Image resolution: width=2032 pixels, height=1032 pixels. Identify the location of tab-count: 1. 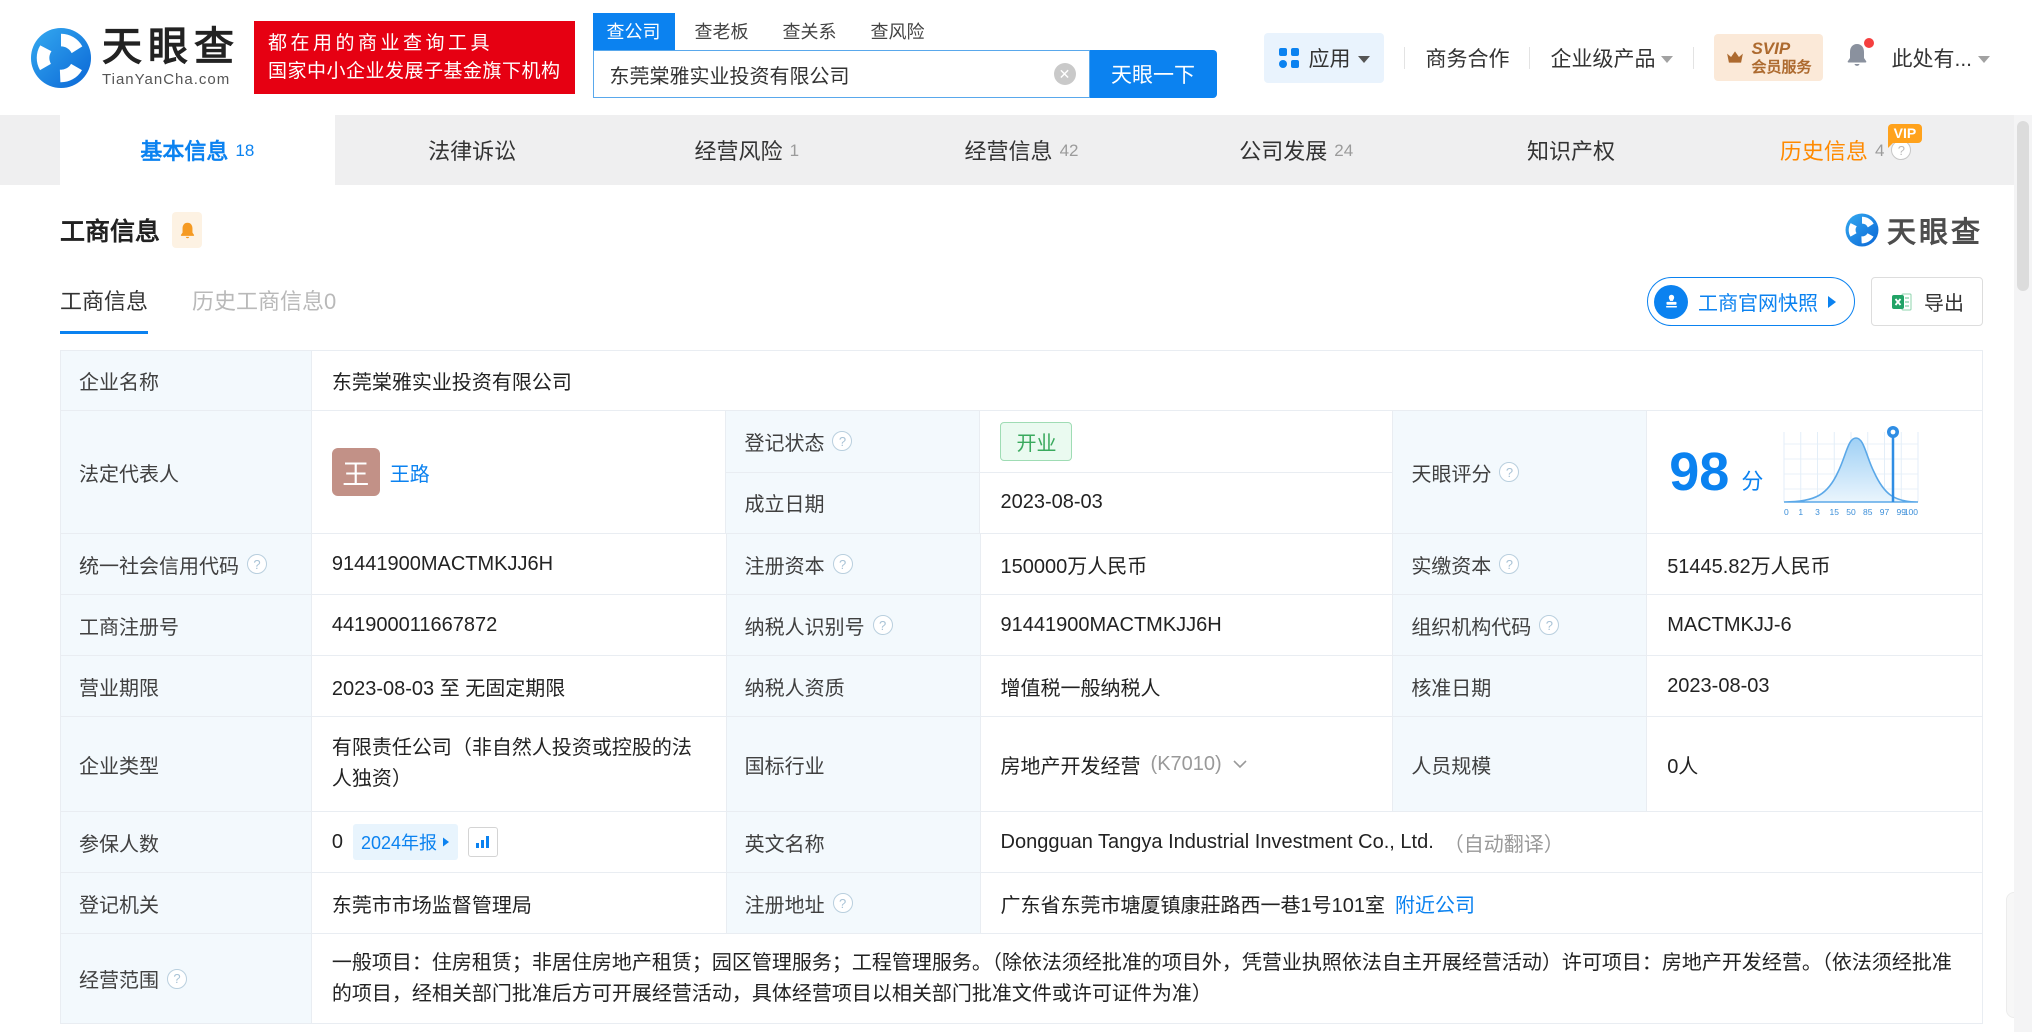
(794, 150).